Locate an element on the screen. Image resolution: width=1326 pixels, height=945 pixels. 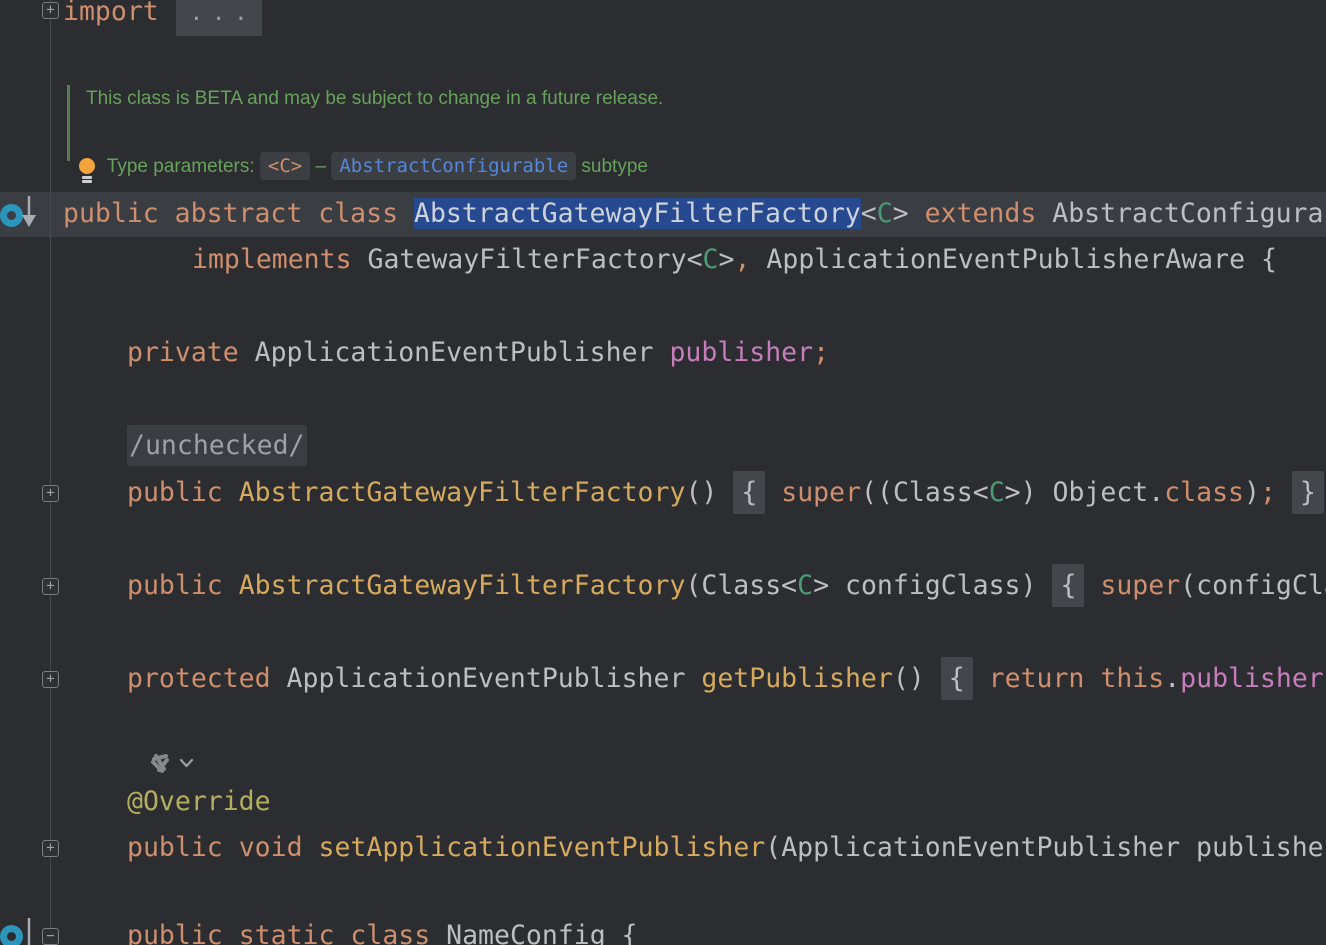
doc-subtype-label: subtype is located at coordinates (612, 166).